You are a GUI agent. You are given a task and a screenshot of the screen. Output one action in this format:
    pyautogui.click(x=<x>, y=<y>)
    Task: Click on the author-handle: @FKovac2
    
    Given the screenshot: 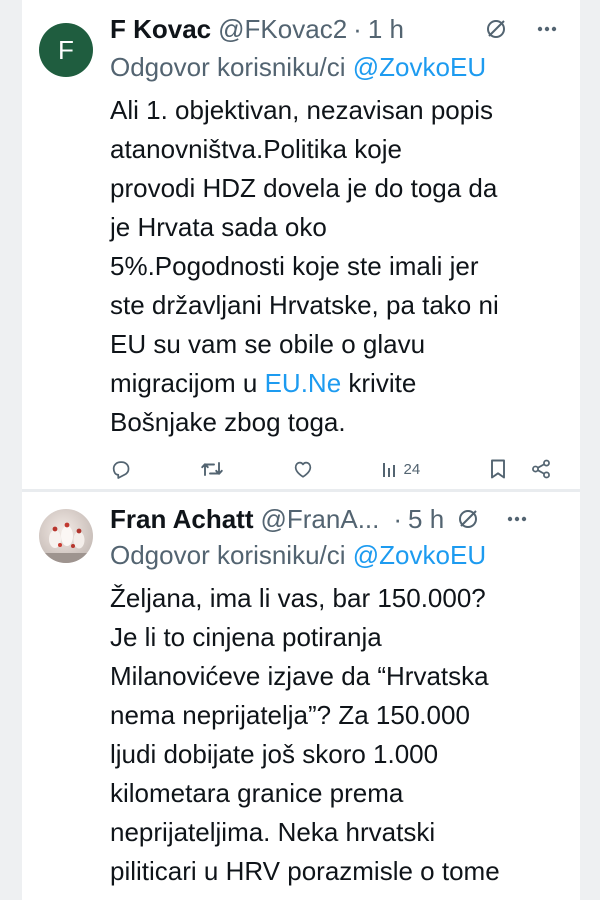 What is the action you would take?
    pyautogui.click(x=282, y=29)
    